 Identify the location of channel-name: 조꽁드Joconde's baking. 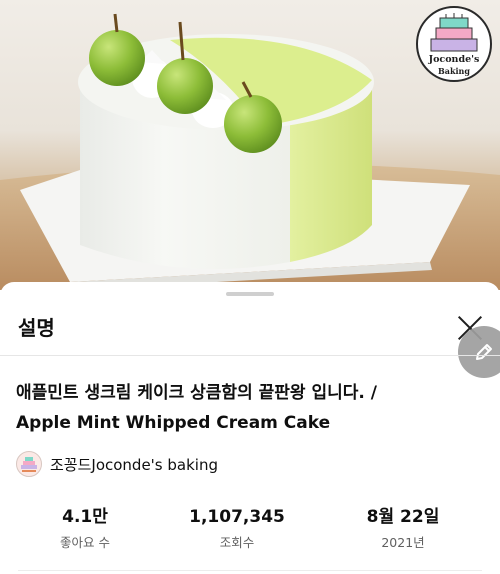
(134, 464).